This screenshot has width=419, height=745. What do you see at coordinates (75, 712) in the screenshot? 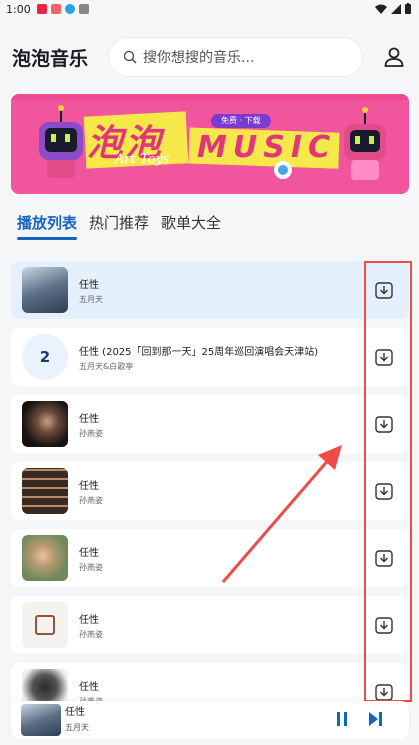
I see `player-title: 任性` at bounding box center [75, 712].